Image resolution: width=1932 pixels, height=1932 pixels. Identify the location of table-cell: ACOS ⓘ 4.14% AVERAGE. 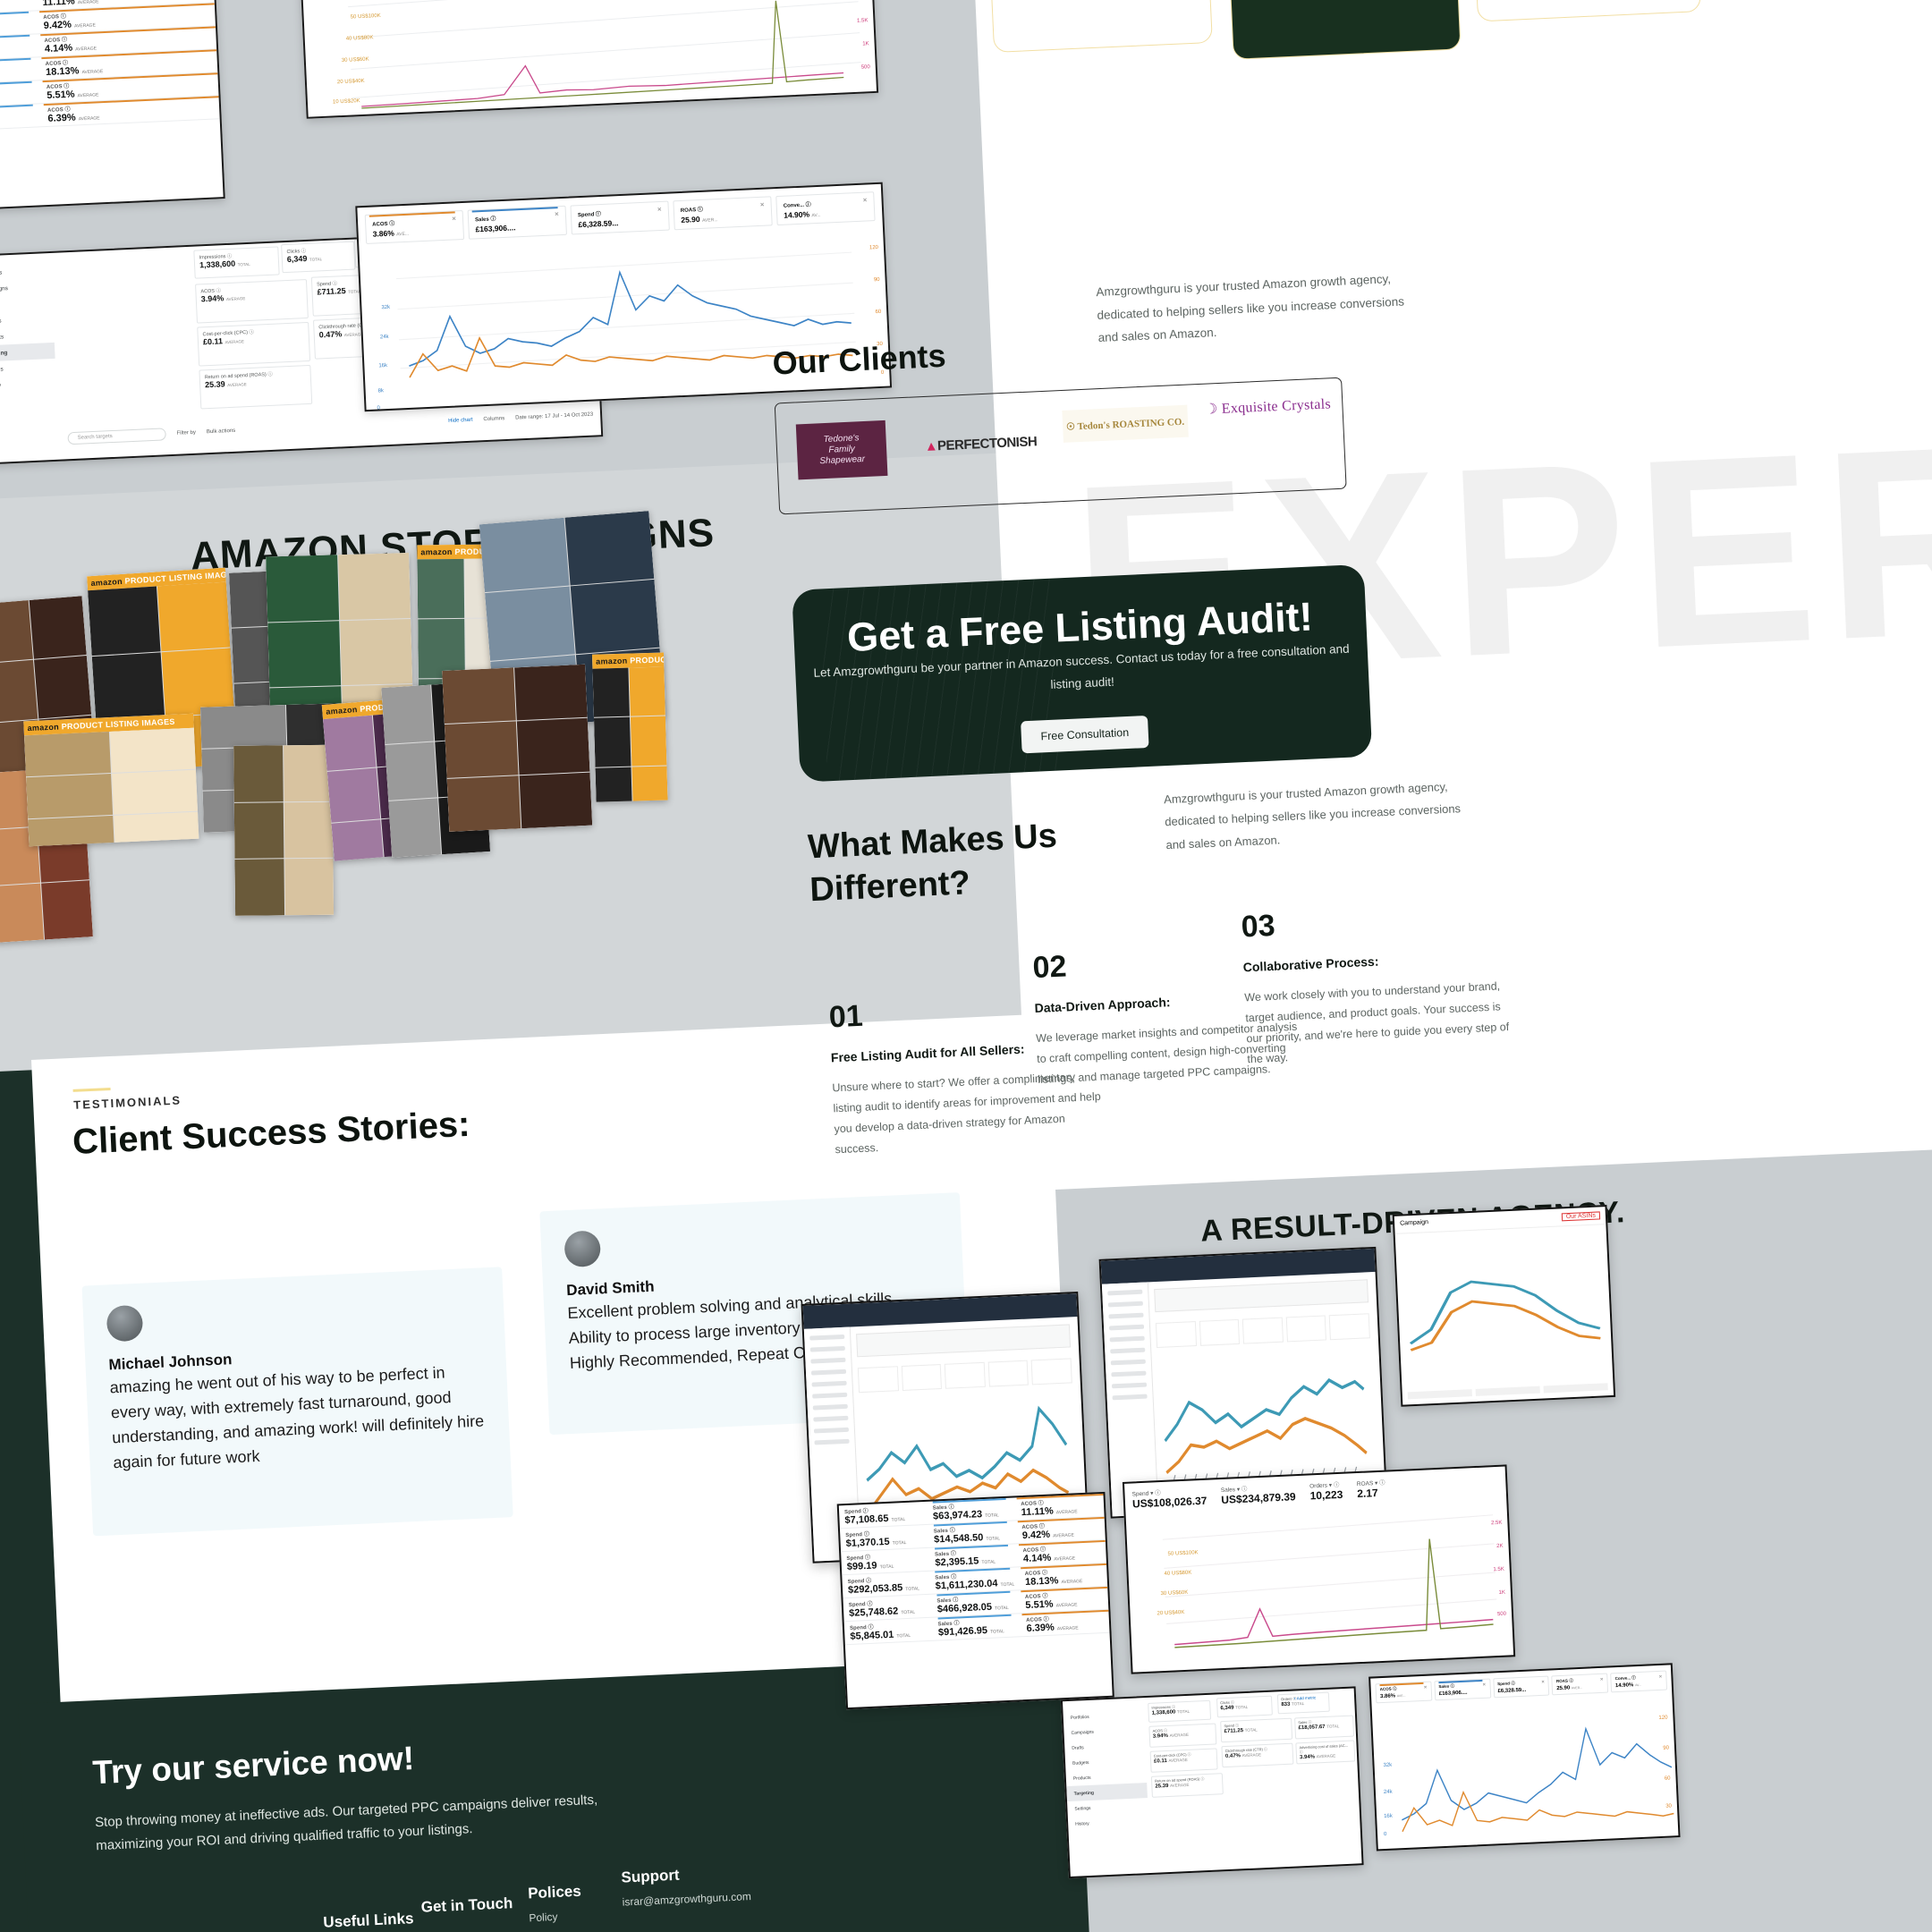
(1061, 1553).